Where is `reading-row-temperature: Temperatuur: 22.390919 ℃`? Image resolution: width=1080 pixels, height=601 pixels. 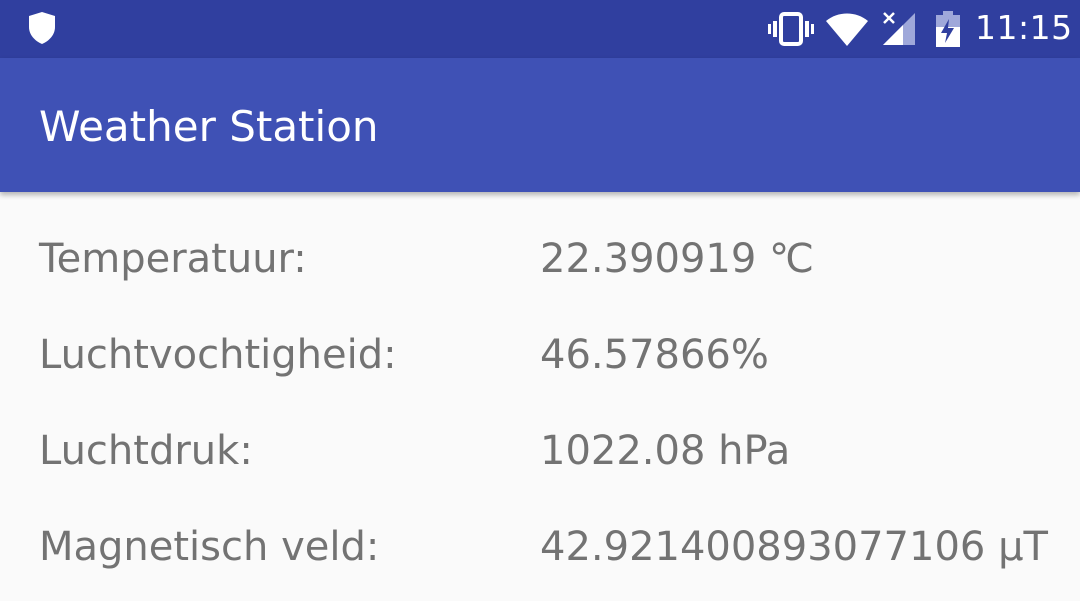 reading-row-temperature: Temperatuur: 22.390919 ℃ is located at coordinates (540, 266).